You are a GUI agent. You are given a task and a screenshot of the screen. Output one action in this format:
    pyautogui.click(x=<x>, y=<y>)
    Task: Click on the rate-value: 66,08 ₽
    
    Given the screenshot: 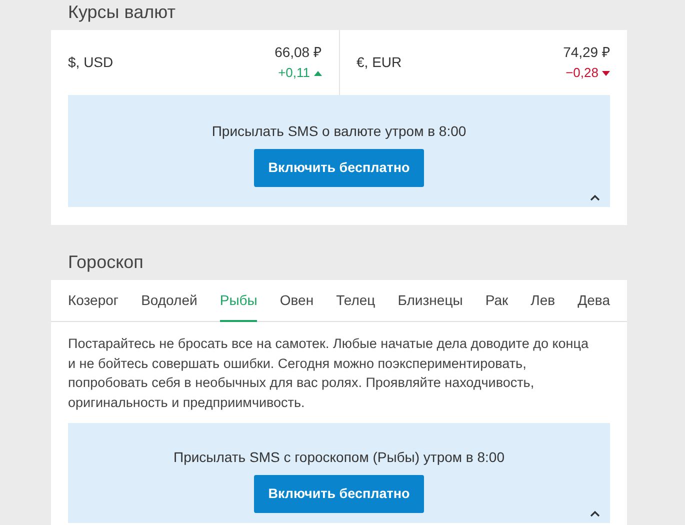 What is the action you would take?
    pyautogui.click(x=298, y=52)
    